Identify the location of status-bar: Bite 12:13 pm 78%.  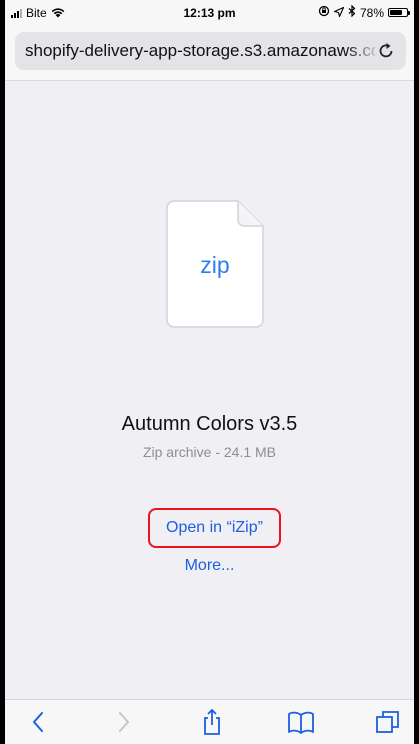
(209, 12).